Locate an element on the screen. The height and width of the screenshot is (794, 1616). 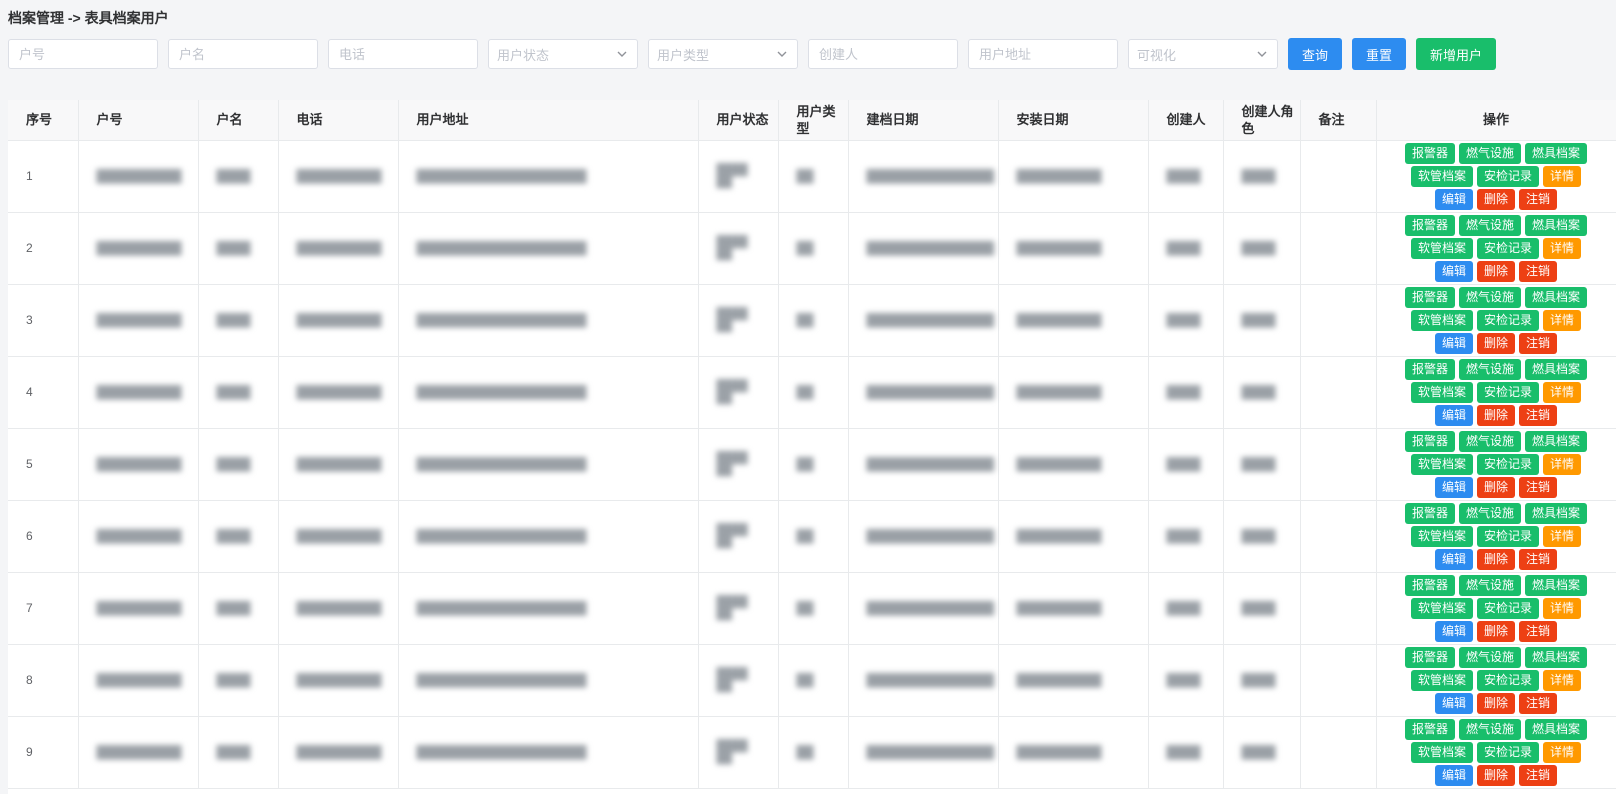
account-no-input is located at coordinates (83, 54).